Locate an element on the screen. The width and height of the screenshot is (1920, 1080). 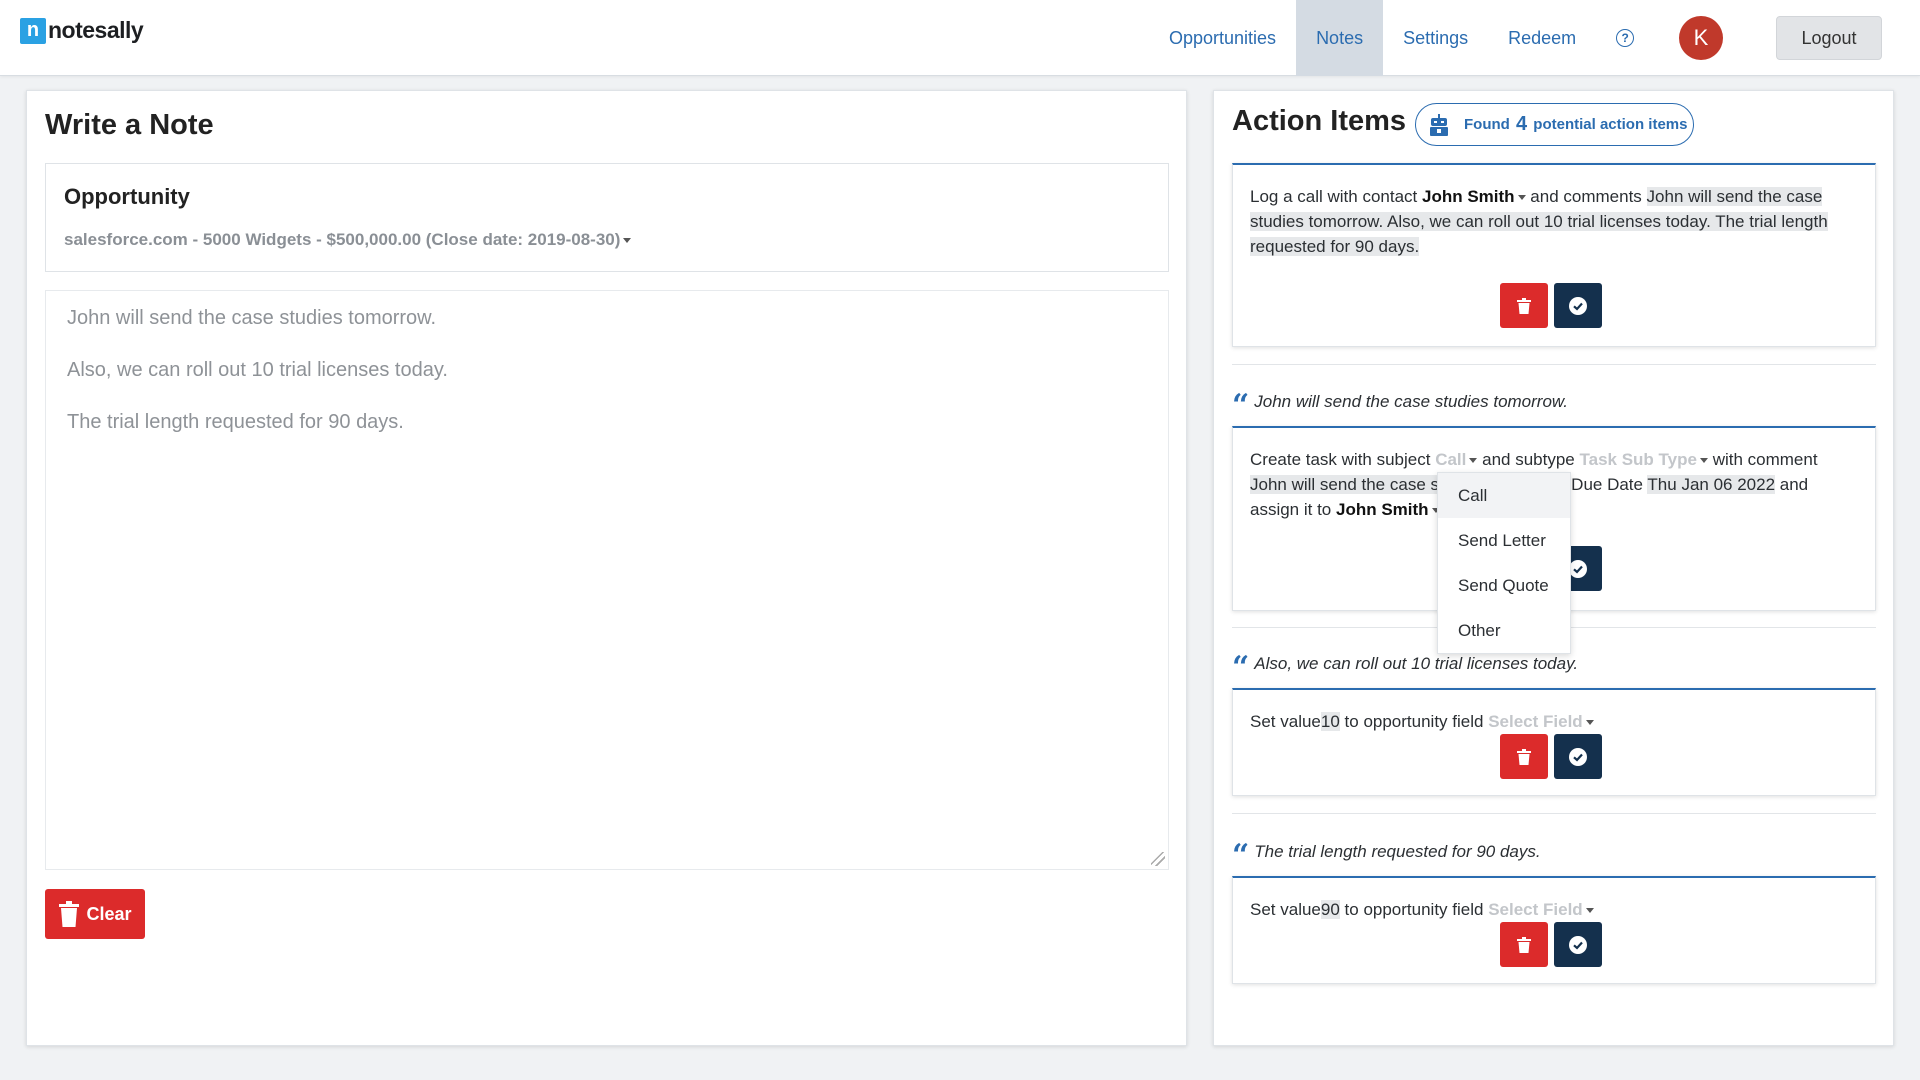
clear-button: Clear is located at coordinates (95, 914).